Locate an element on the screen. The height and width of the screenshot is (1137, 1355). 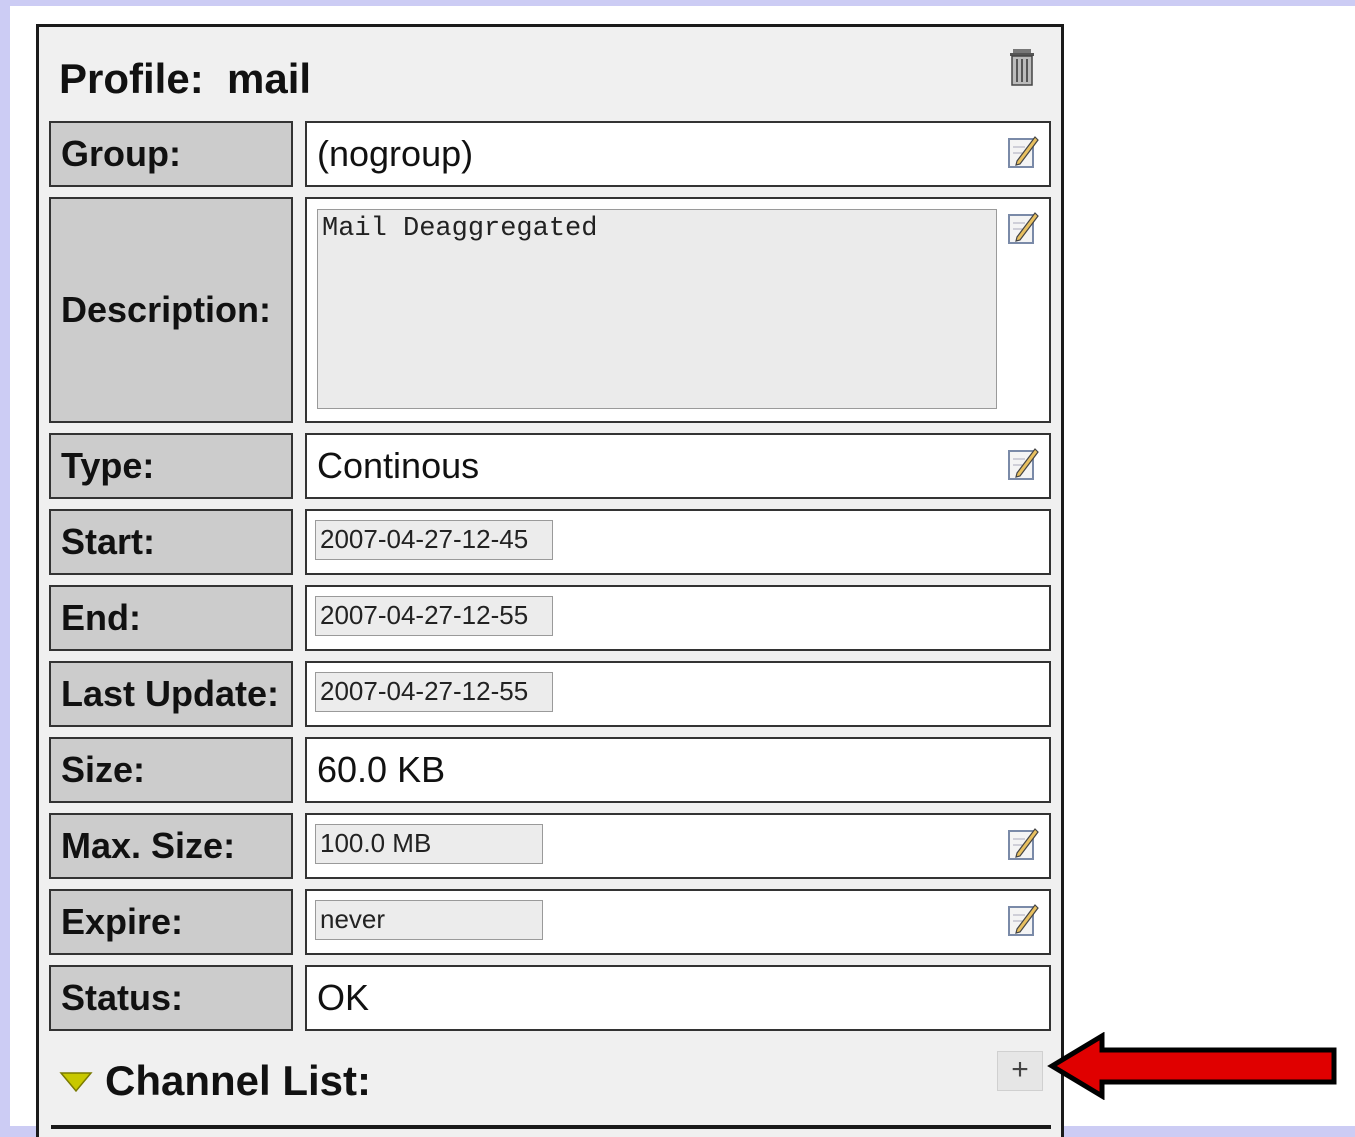
group-label: Group: is located at coordinates (171, 154).